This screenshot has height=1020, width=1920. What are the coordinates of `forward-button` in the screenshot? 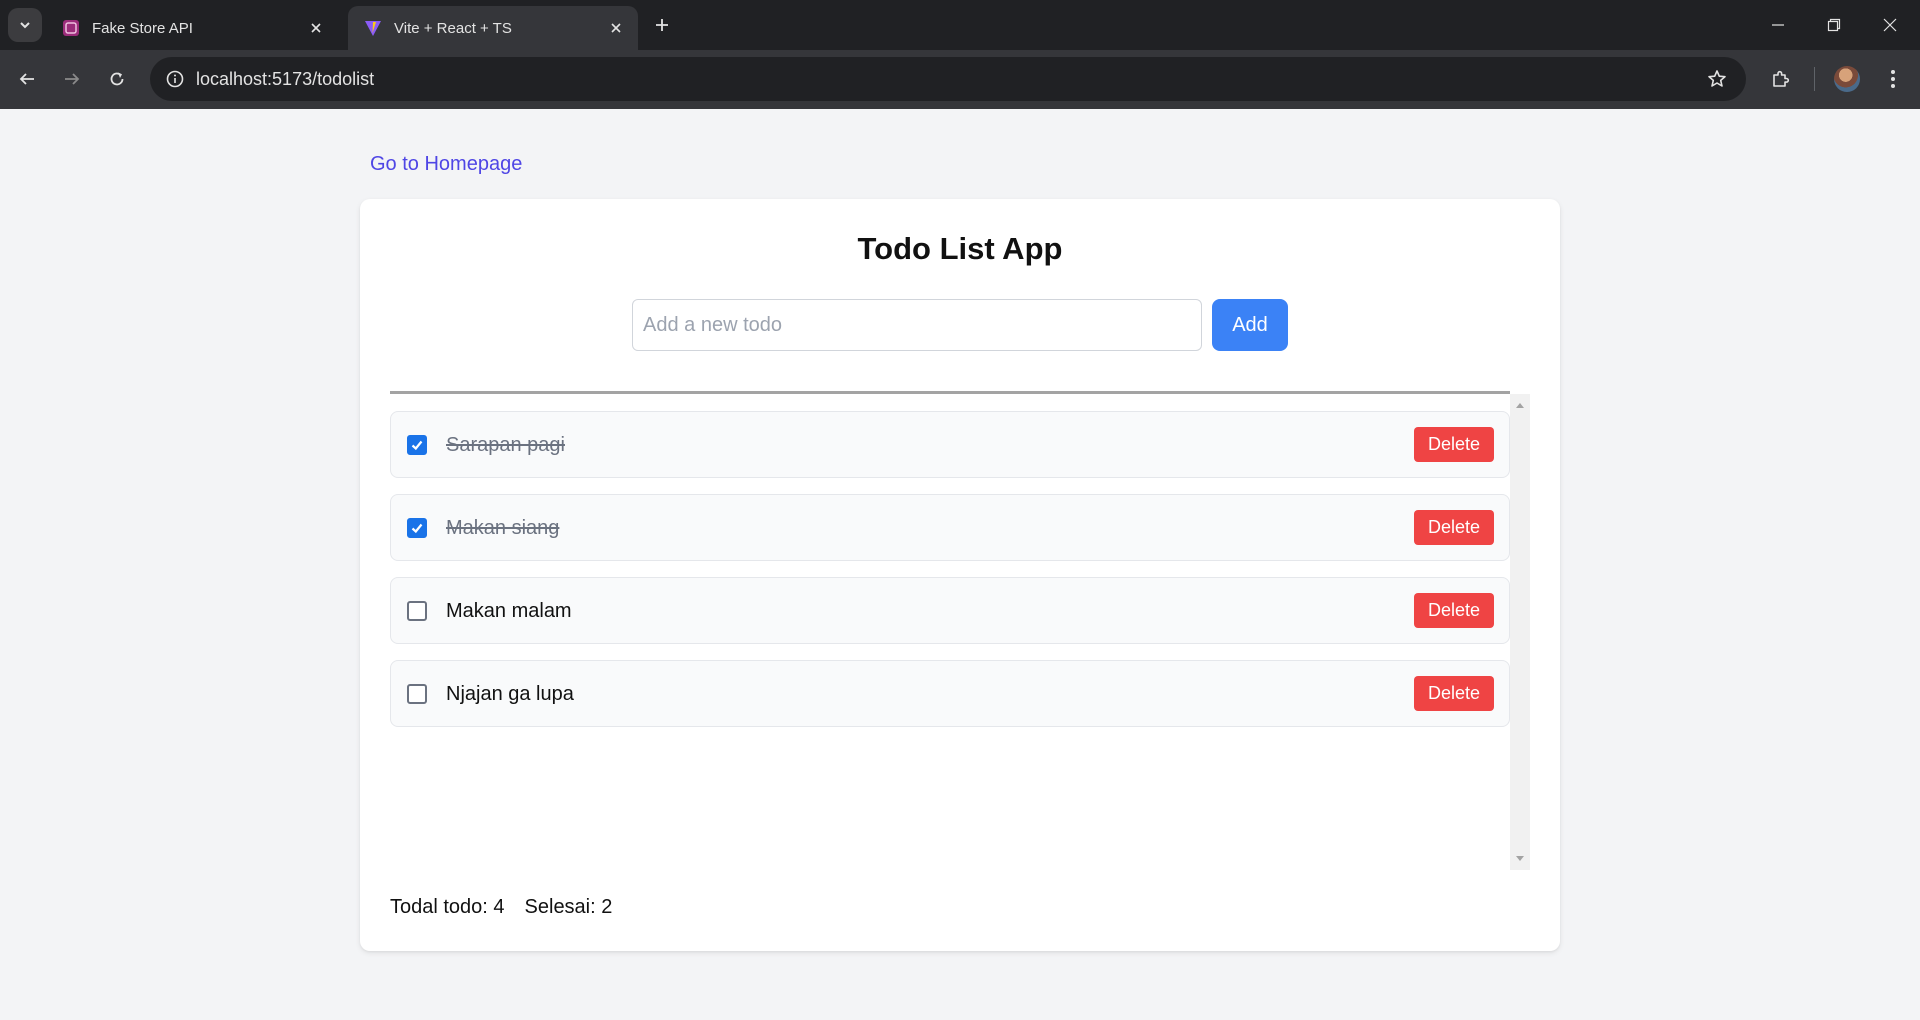 It's located at (72, 79).